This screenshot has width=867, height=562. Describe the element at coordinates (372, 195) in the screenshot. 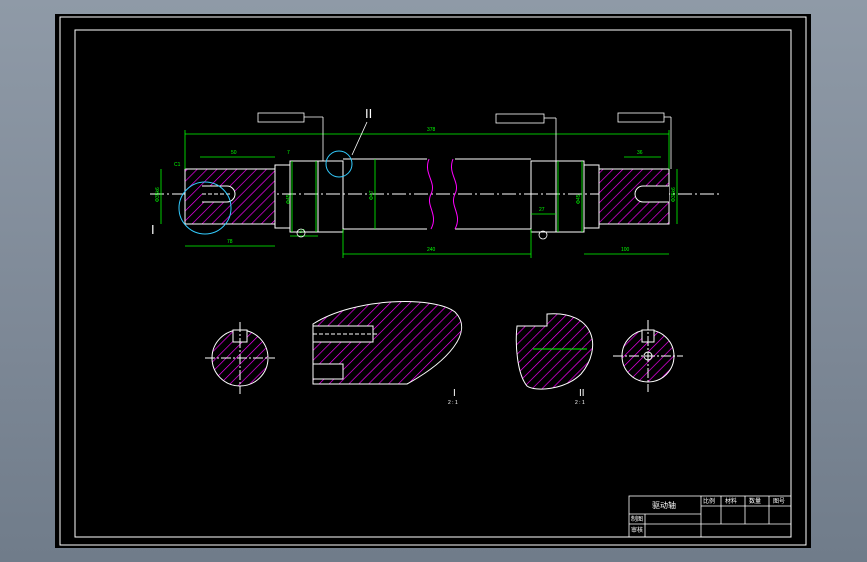

I see `dim-dia-3: Φ47` at that location.